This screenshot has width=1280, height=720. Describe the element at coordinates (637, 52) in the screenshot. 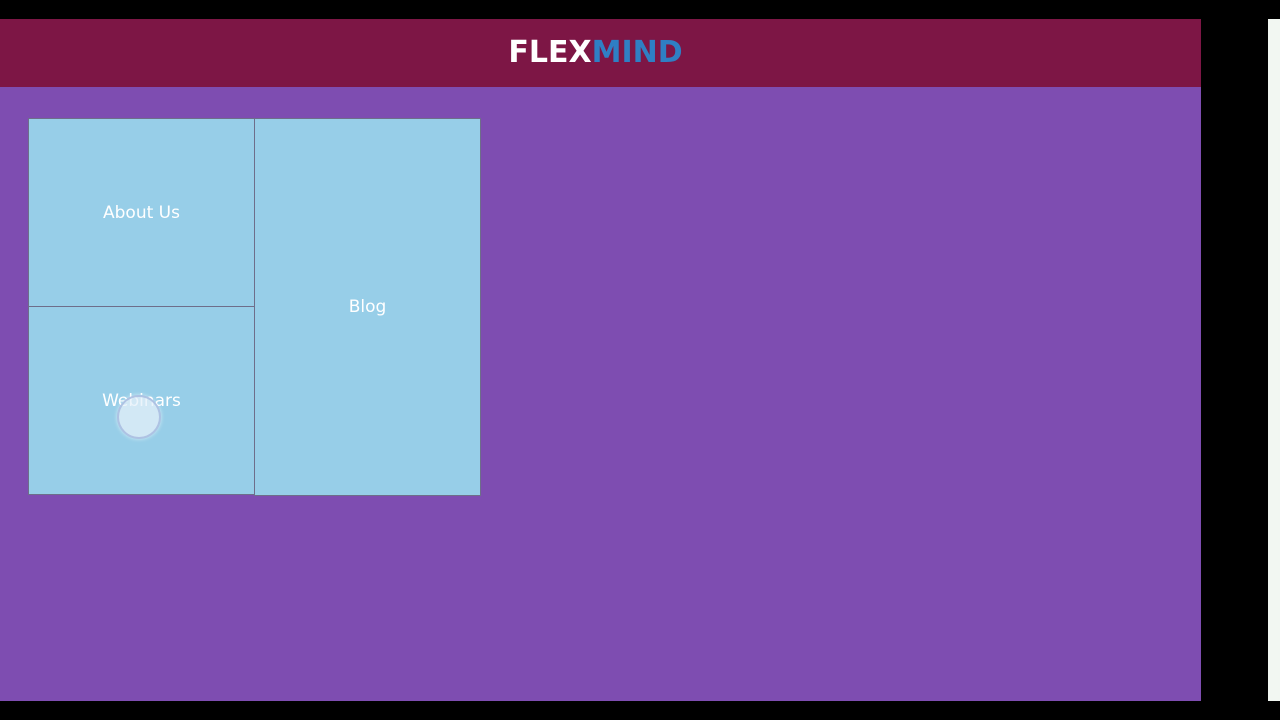

I see `logo-text-mind: MIND` at that location.